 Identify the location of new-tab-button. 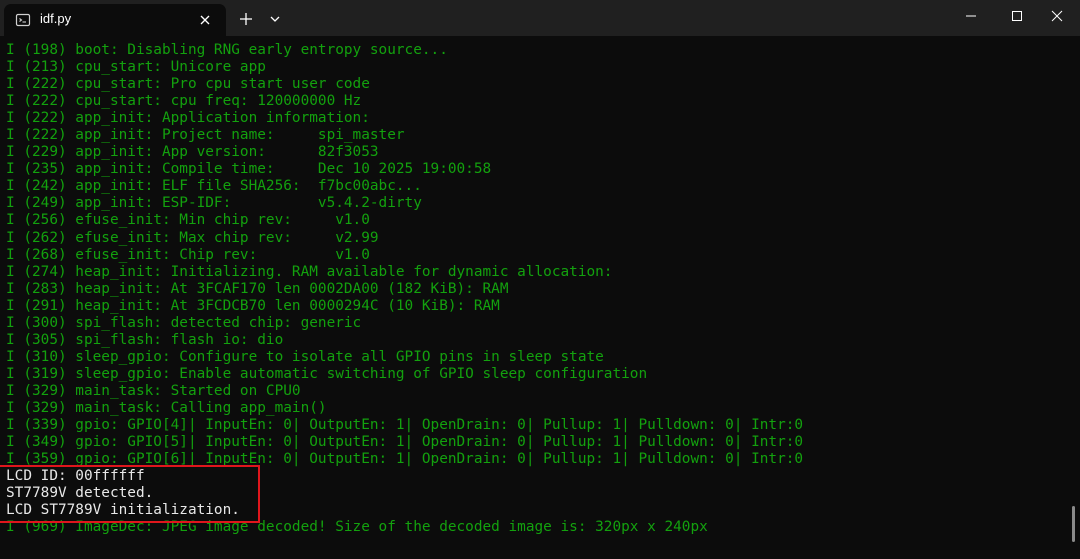
(246, 19).